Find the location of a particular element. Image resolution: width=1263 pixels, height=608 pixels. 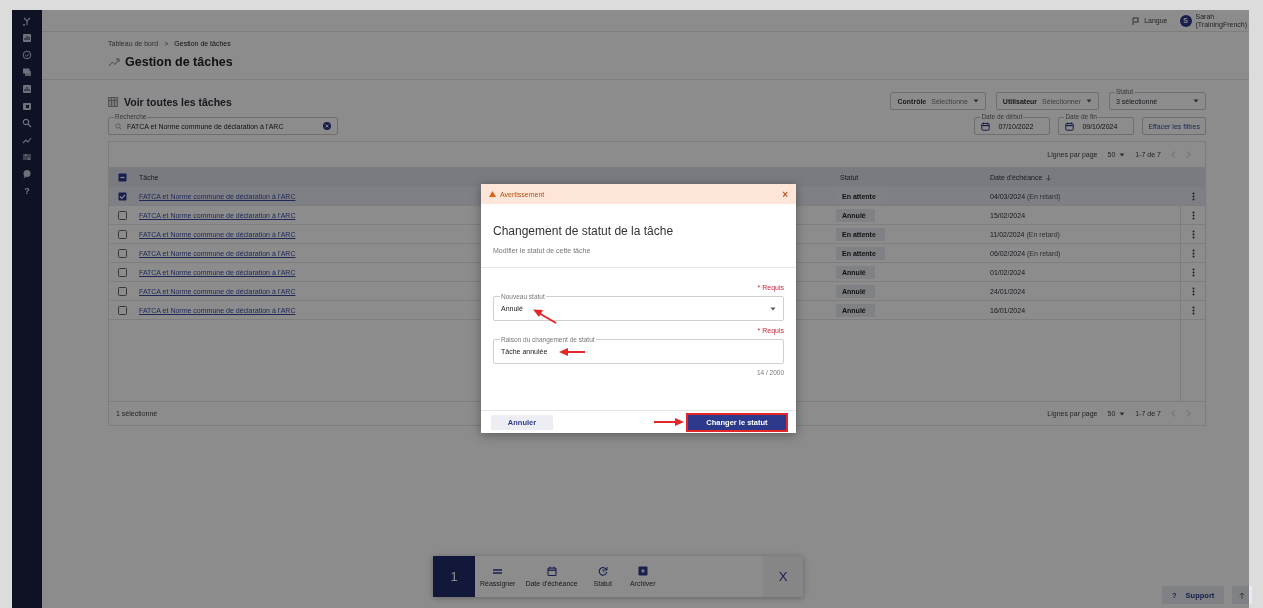

warning-icon is located at coordinates (492, 194).